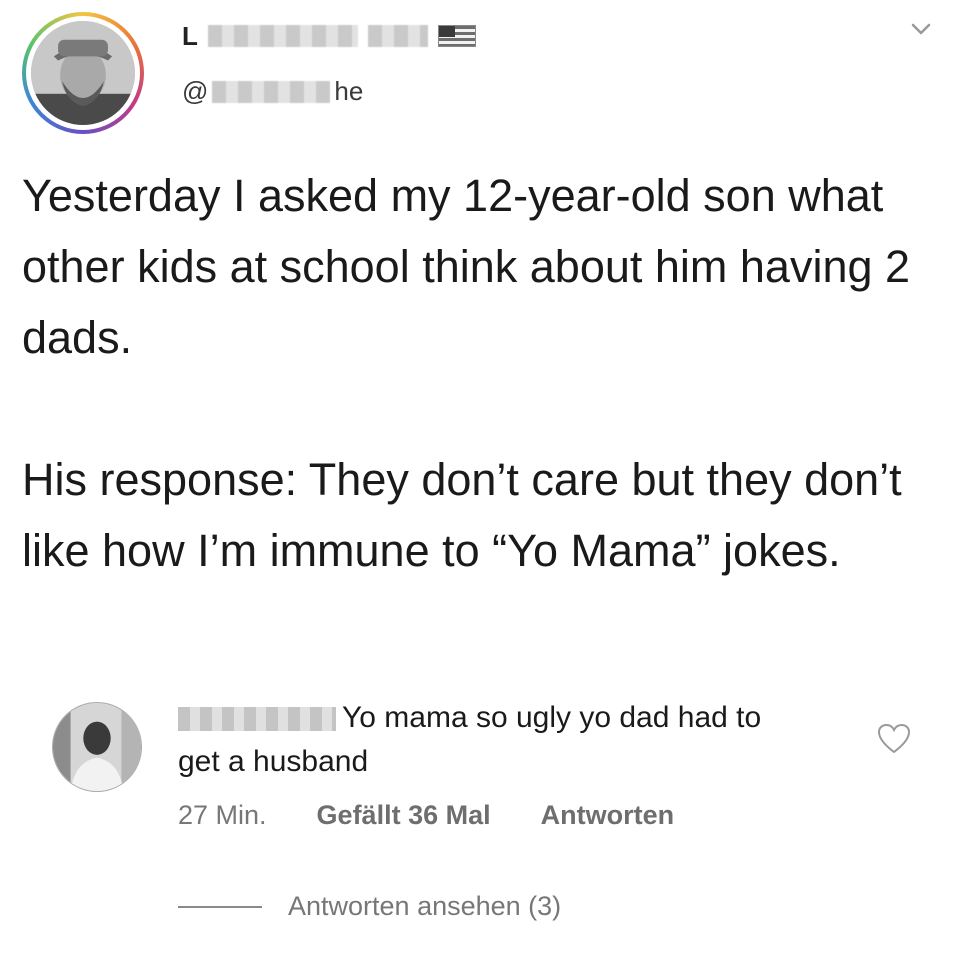 The width and height of the screenshot is (960, 960). I want to click on replies-divider, so click(220, 906).